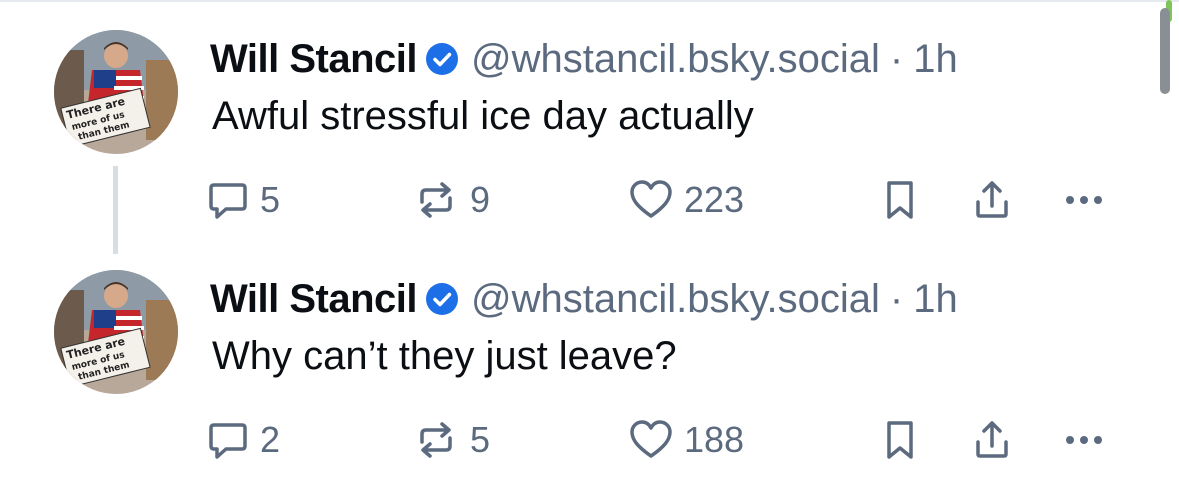  I want to click on top-divider, so click(589, 1).